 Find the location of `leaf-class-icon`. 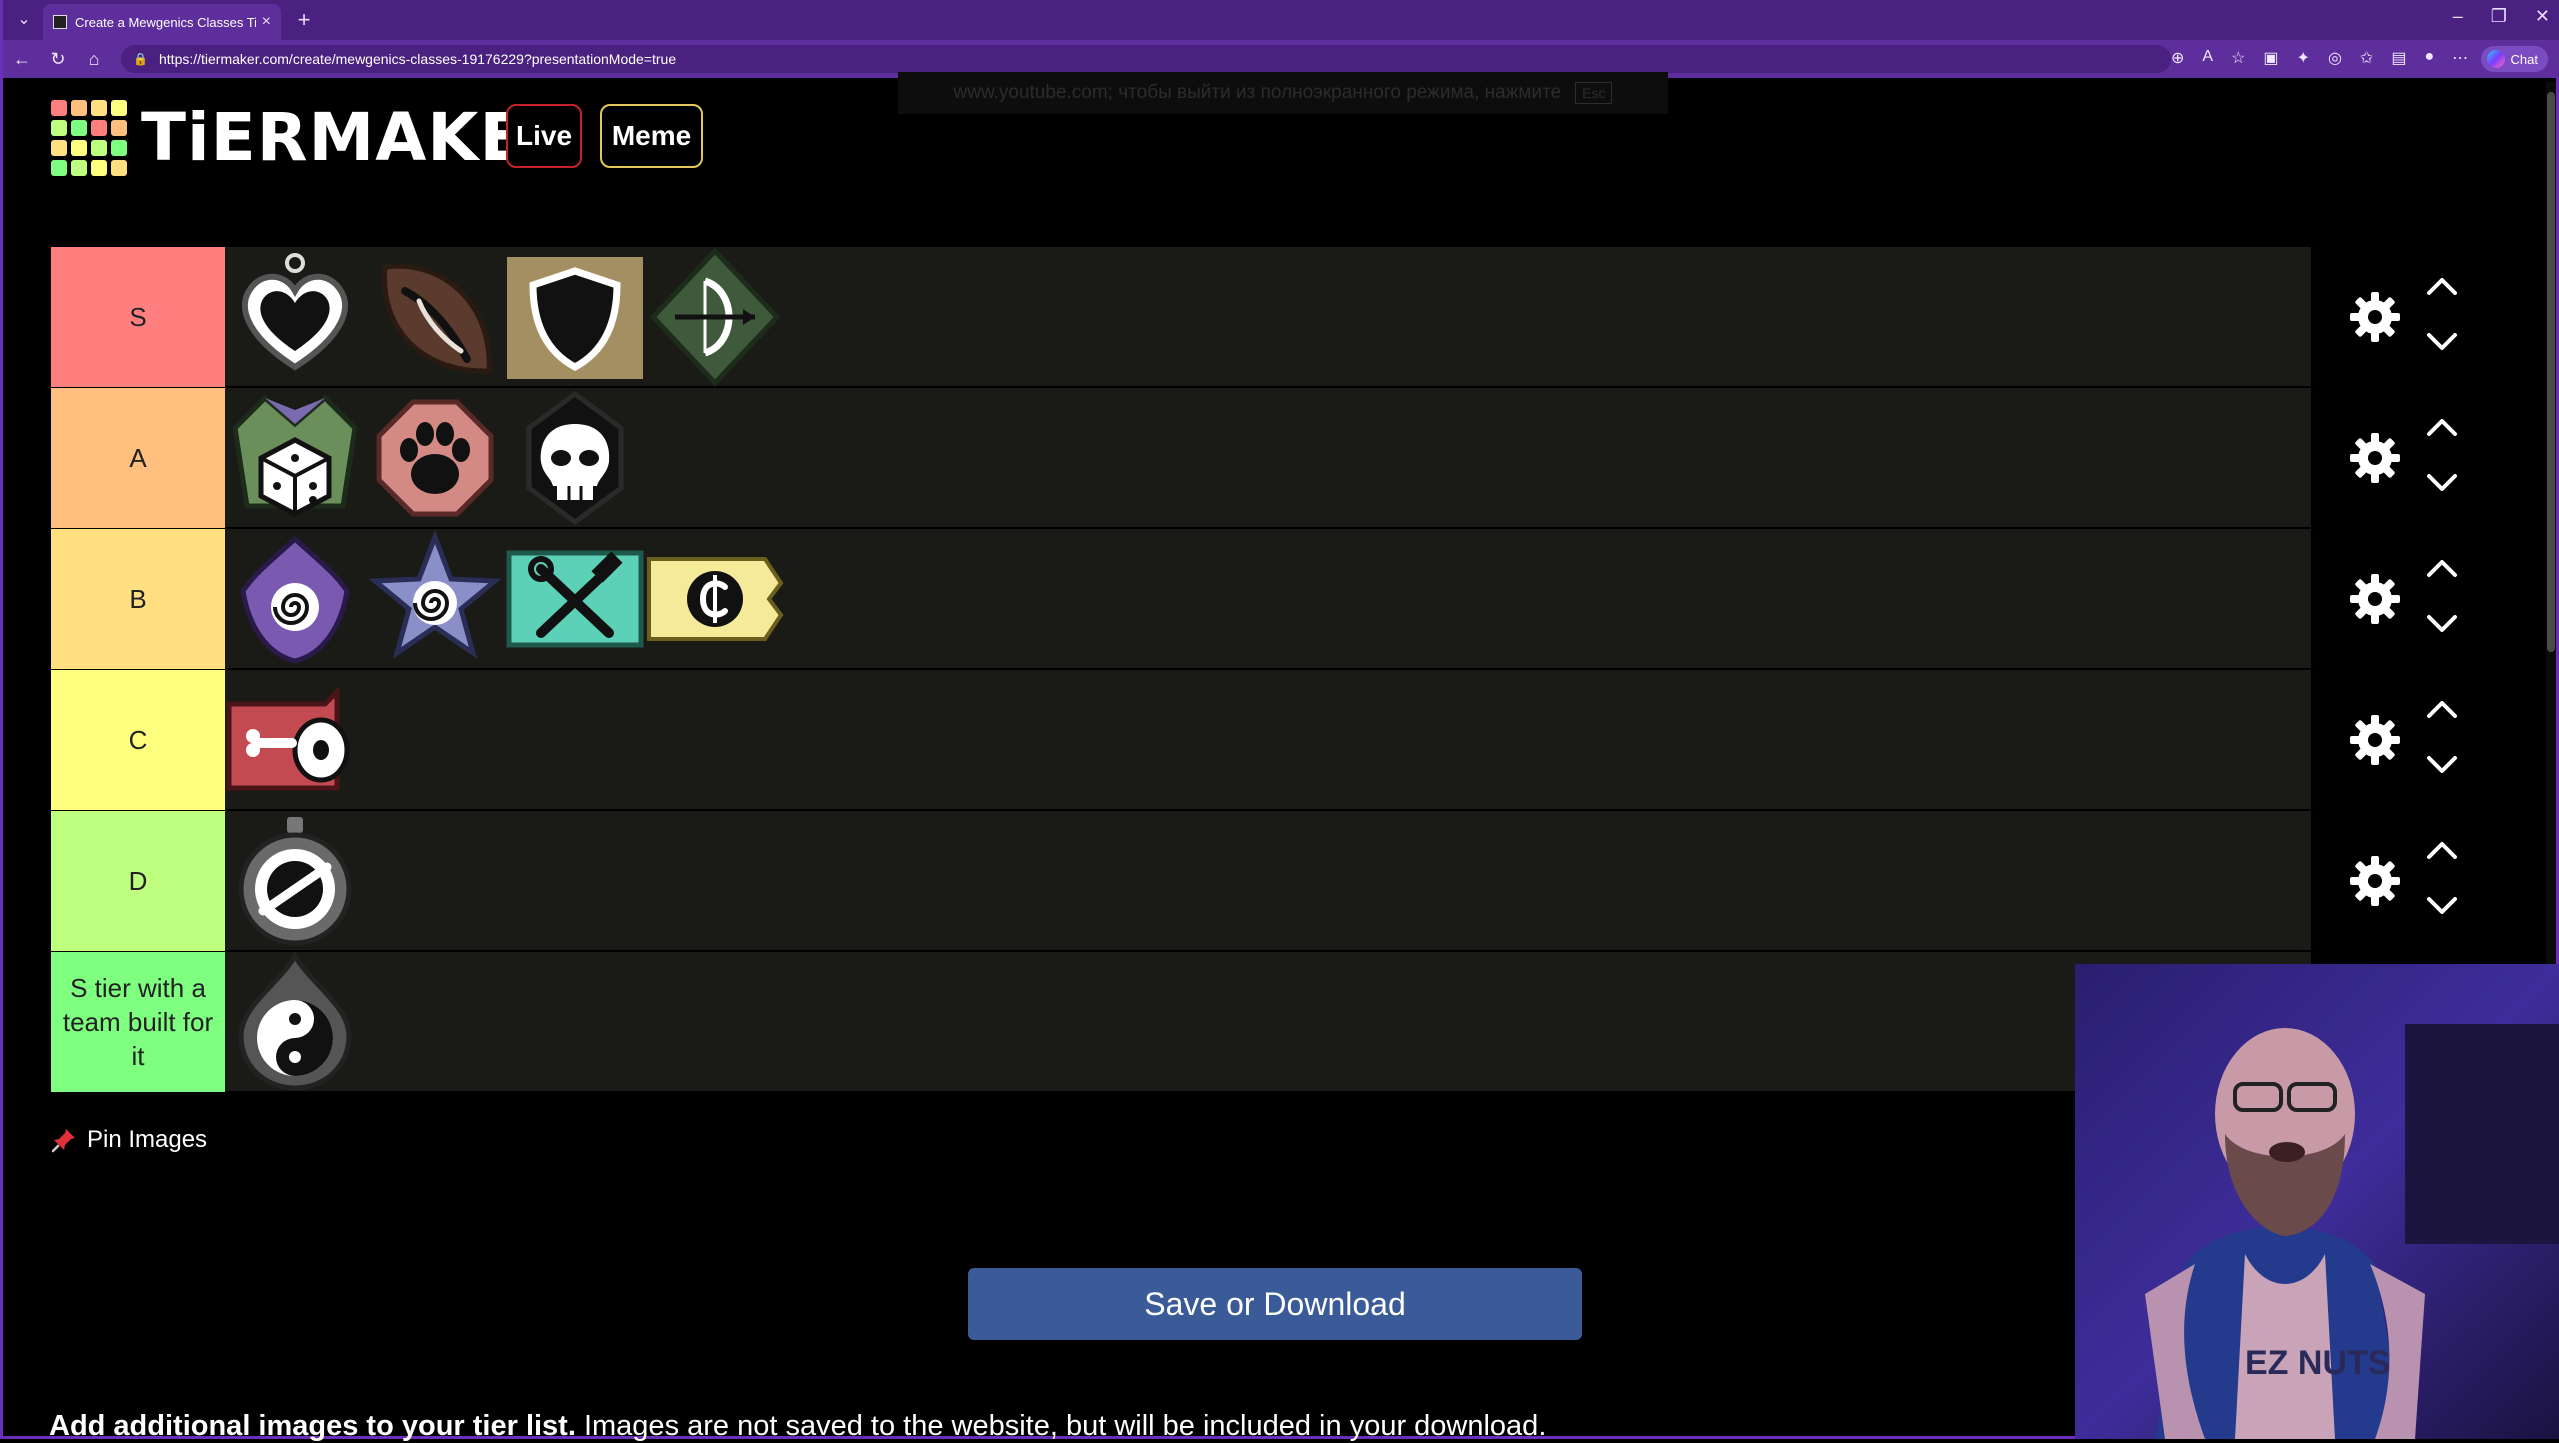

leaf-class-icon is located at coordinates (435, 317).